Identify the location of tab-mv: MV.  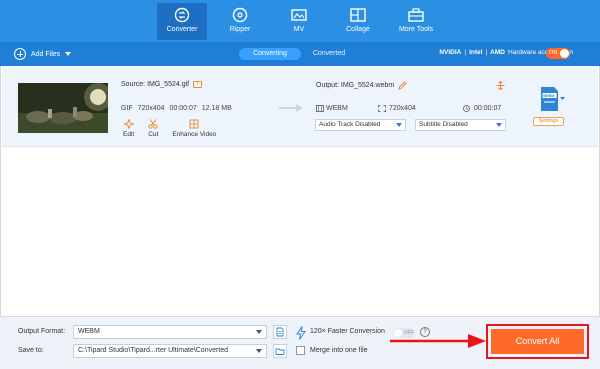
(299, 21).